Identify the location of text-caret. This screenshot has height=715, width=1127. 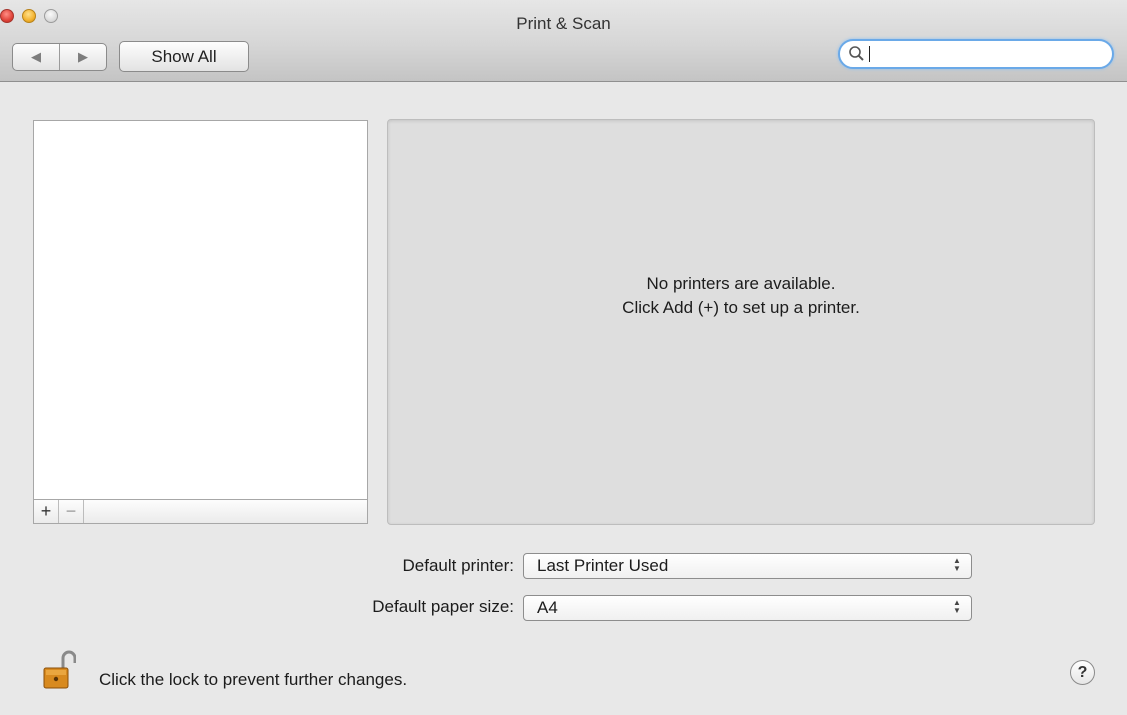
(869, 54).